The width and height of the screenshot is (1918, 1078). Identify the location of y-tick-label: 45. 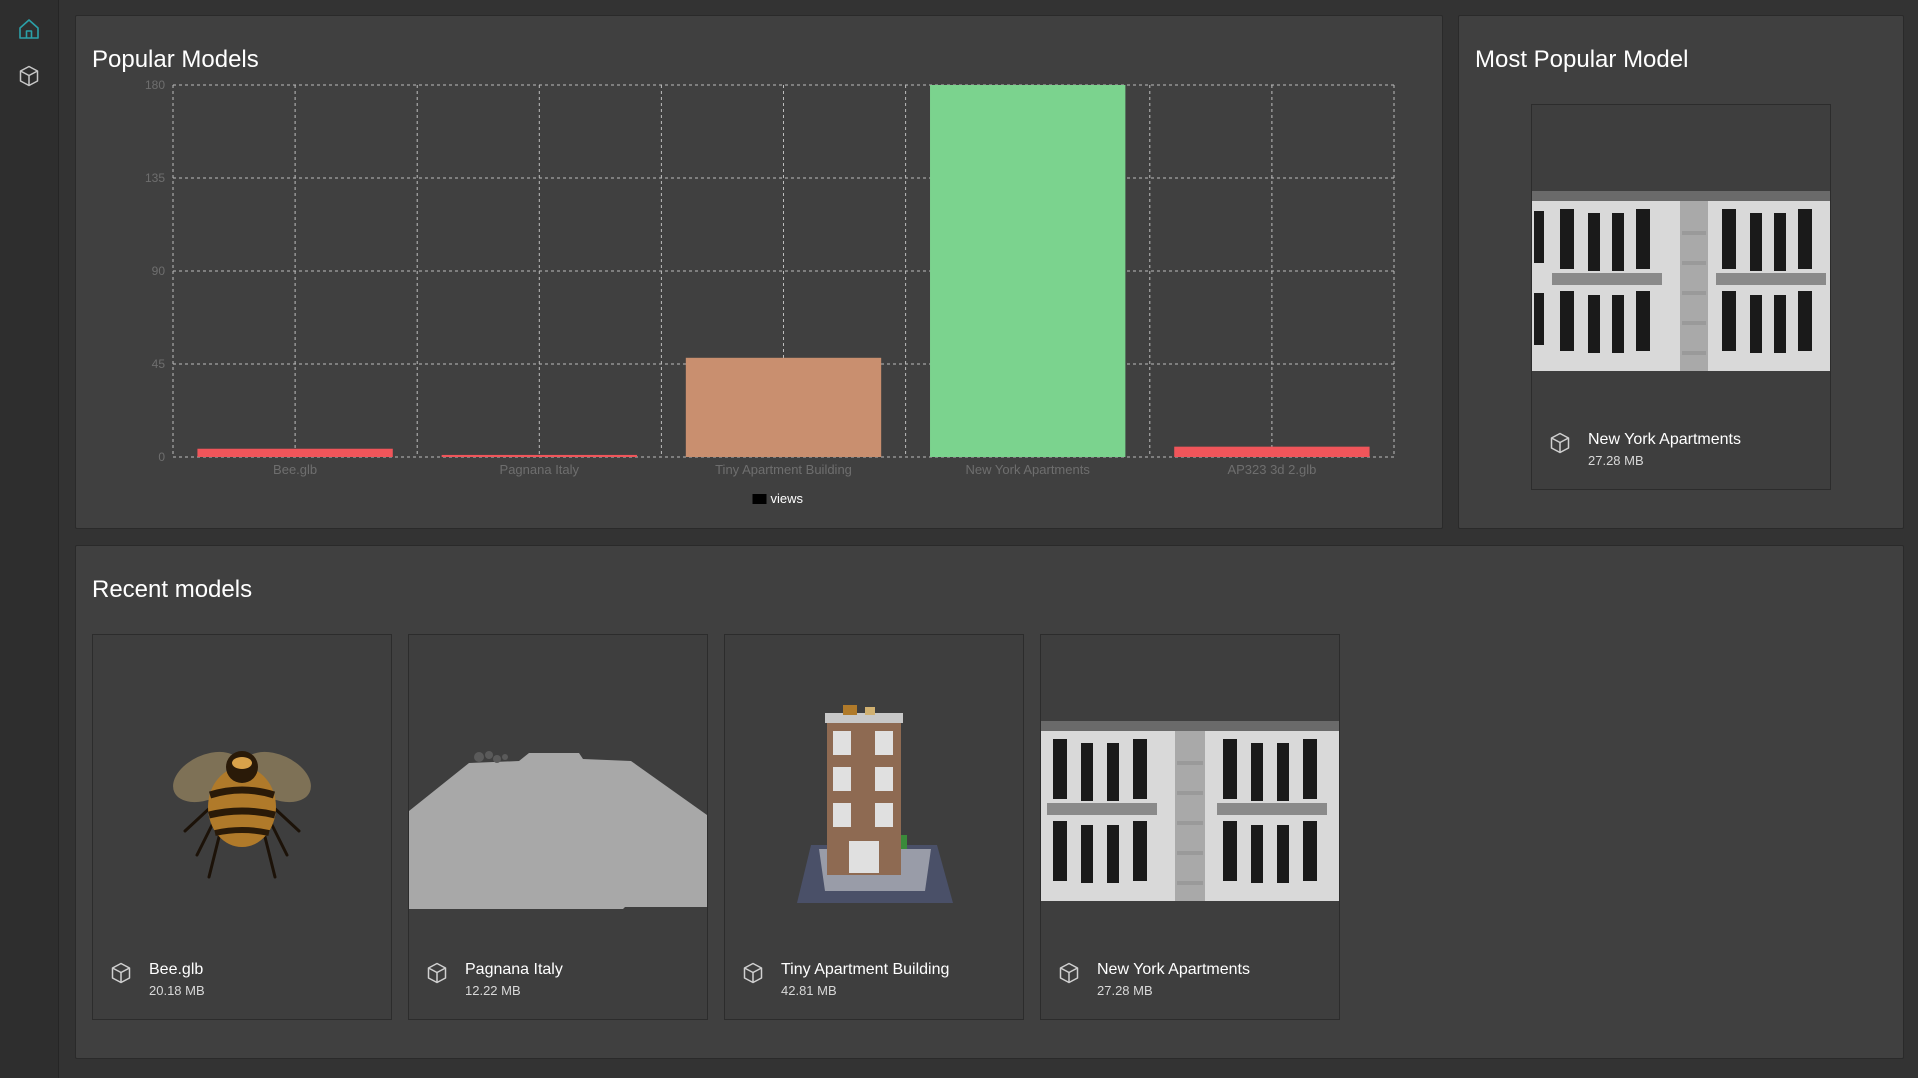
(159, 364).